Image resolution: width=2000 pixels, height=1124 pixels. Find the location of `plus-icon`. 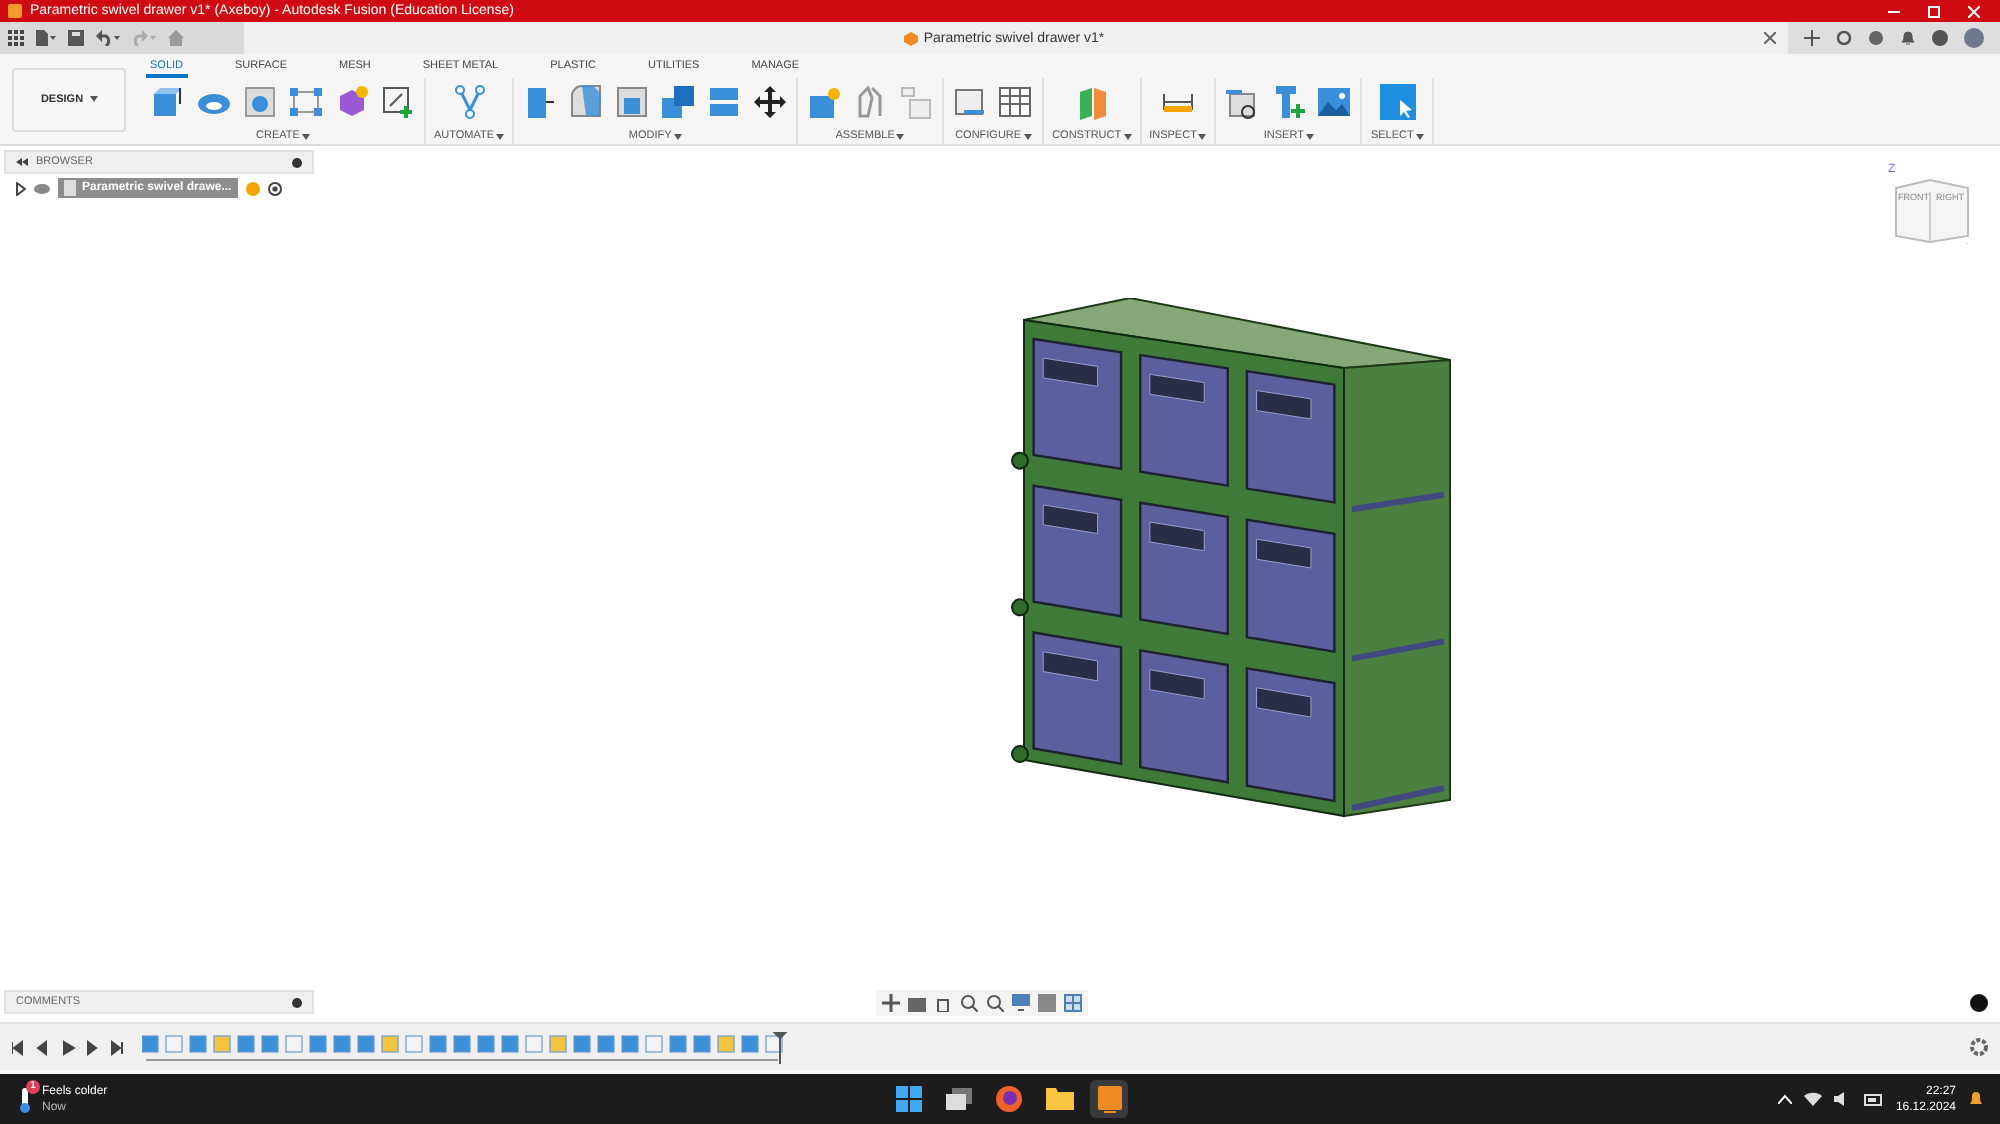

plus-icon is located at coordinates (1812, 38).